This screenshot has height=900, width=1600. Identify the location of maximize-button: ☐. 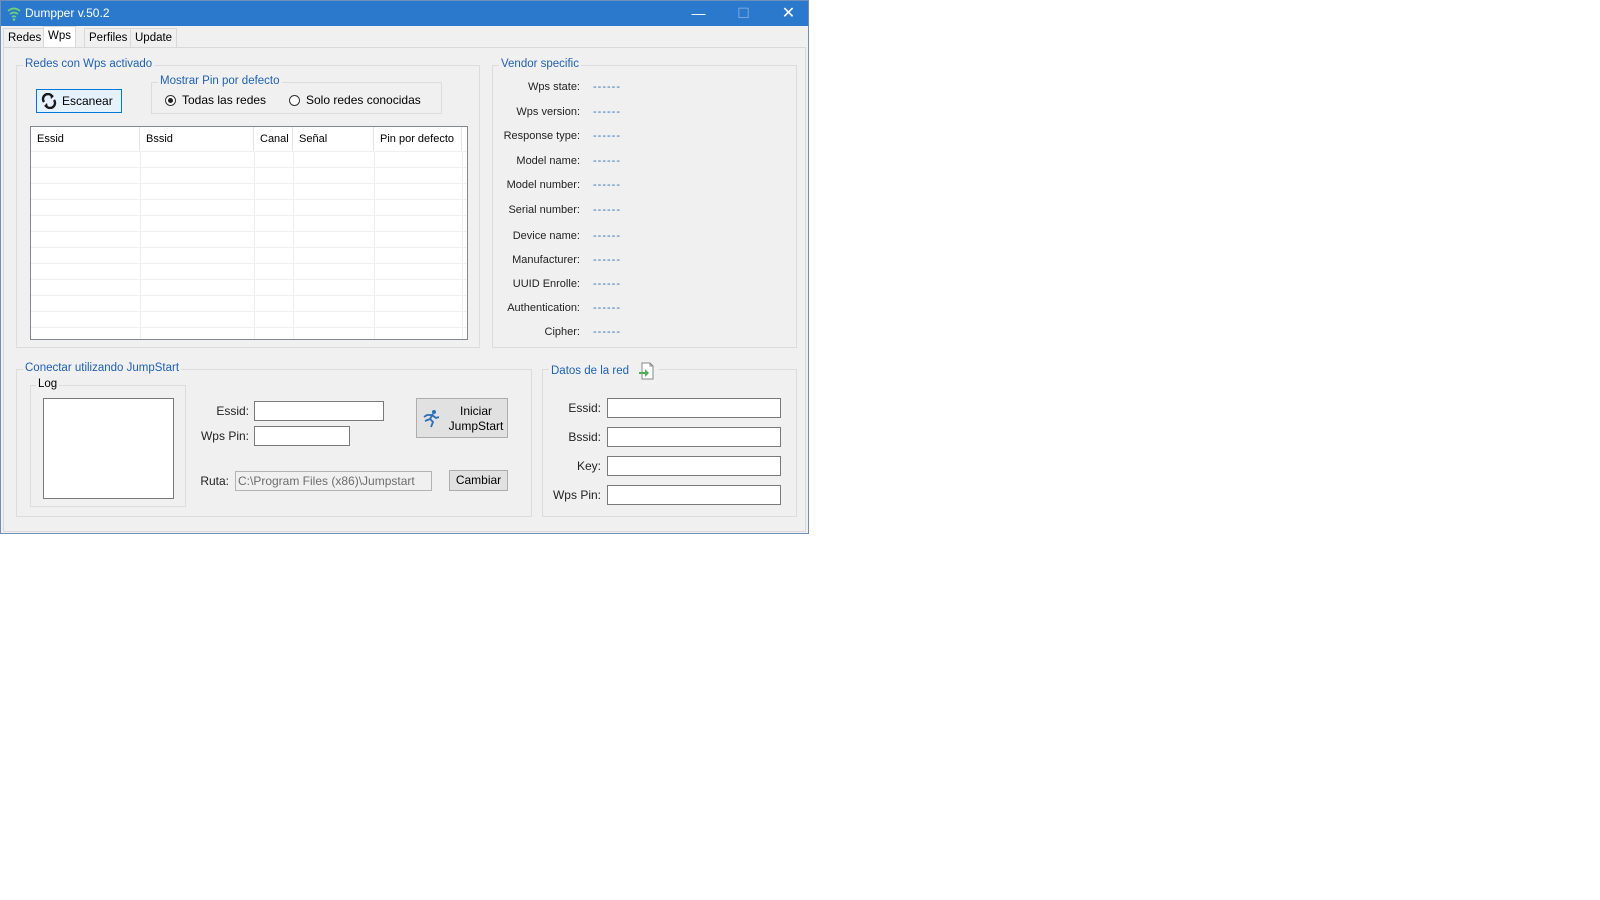
(743, 13).